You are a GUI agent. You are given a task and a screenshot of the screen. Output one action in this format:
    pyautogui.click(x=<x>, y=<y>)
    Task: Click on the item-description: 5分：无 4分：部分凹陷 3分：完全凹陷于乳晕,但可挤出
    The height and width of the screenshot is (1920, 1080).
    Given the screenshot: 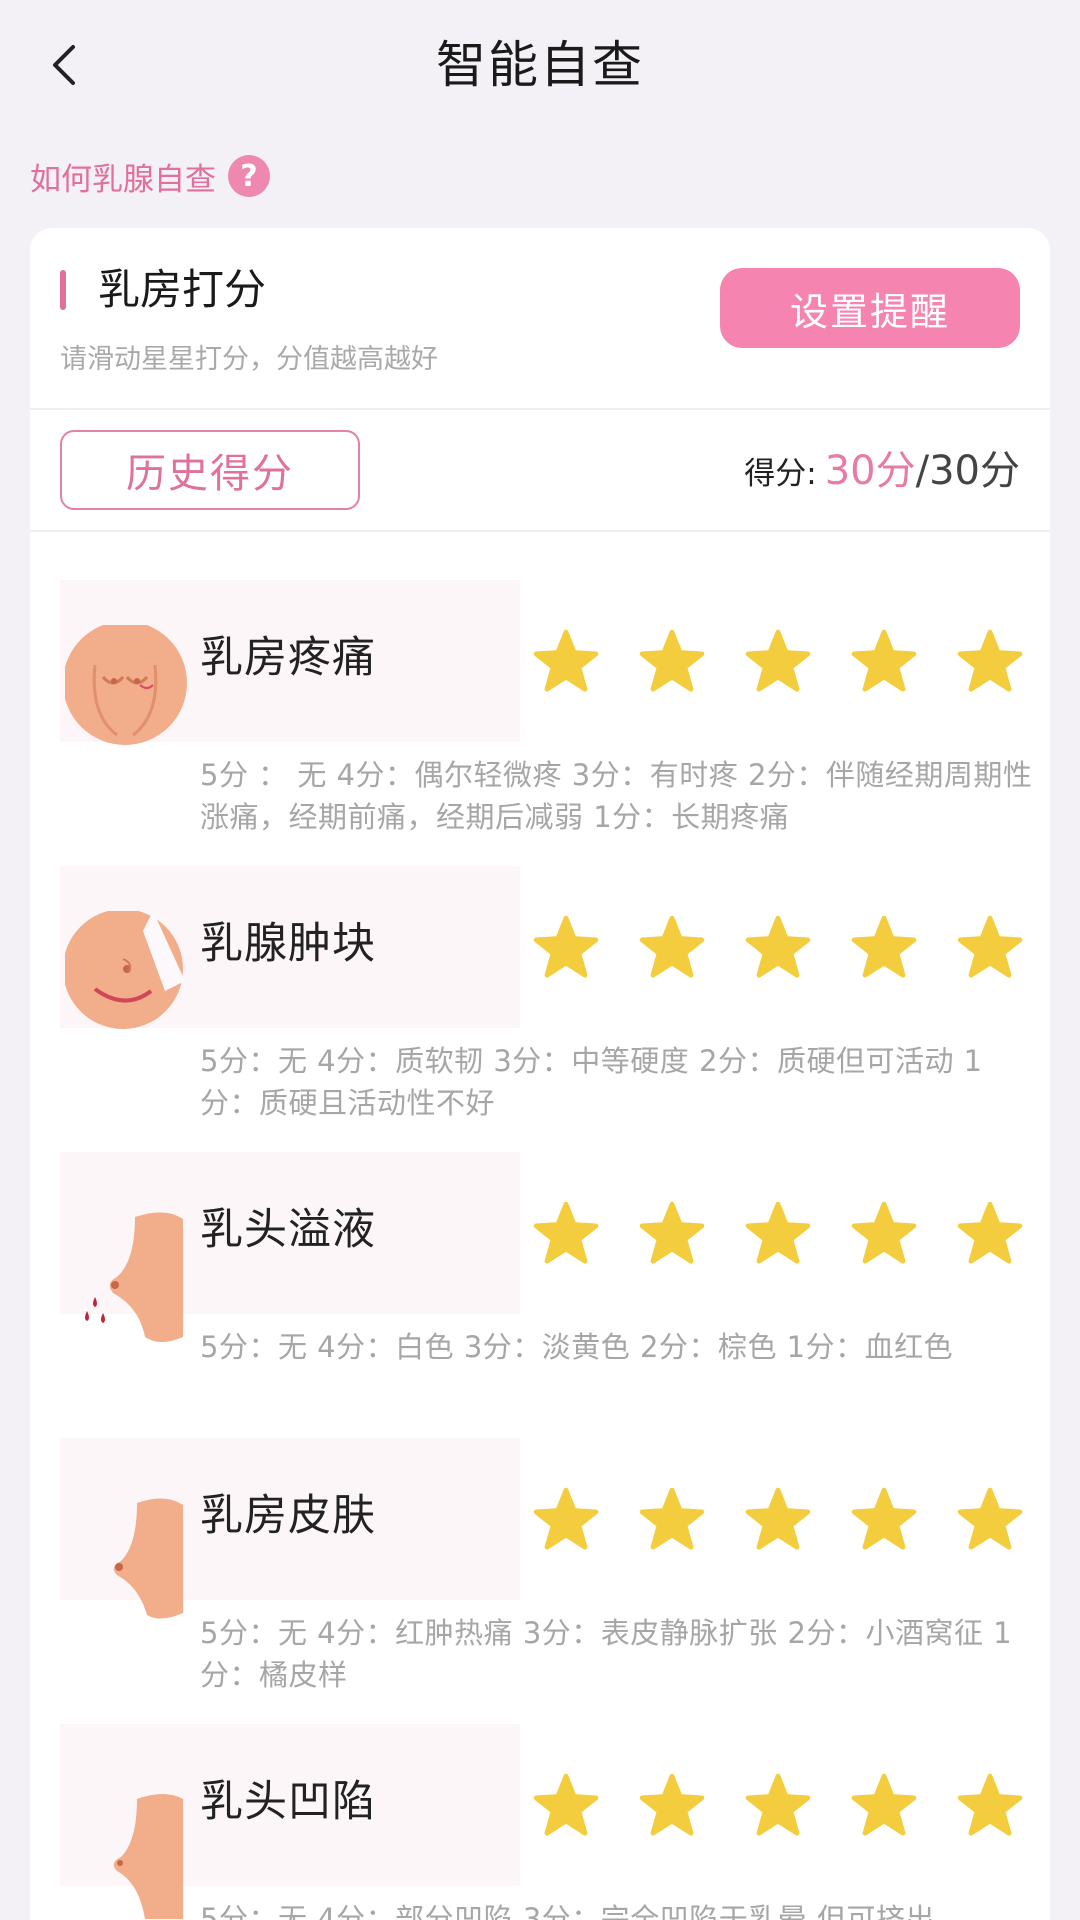 What is the action you would take?
    pyautogui.click(x=568, y=1911)
    